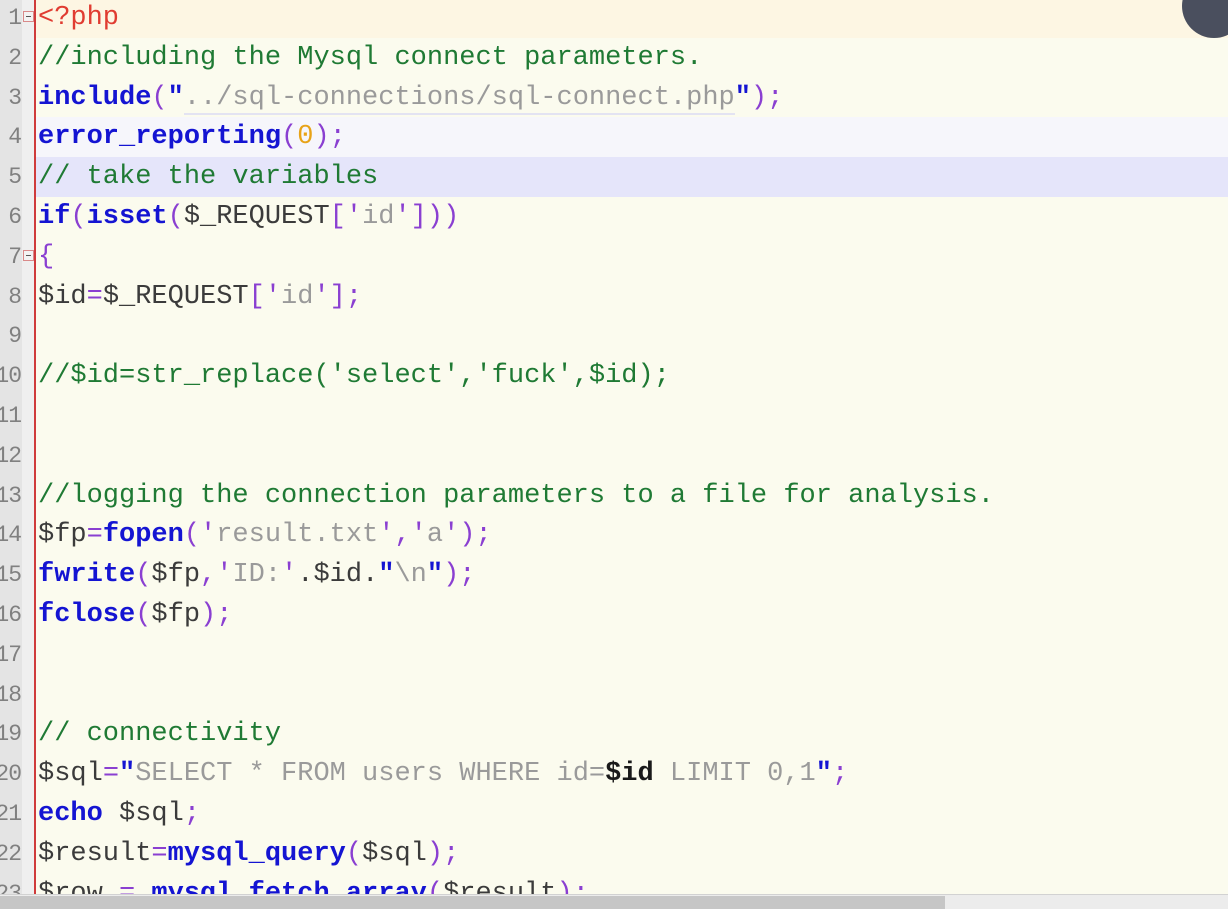  What do you see at coordinates (11, 575) in the screenshot?
I see `line-number: 15` at bounding box center [11, 575].